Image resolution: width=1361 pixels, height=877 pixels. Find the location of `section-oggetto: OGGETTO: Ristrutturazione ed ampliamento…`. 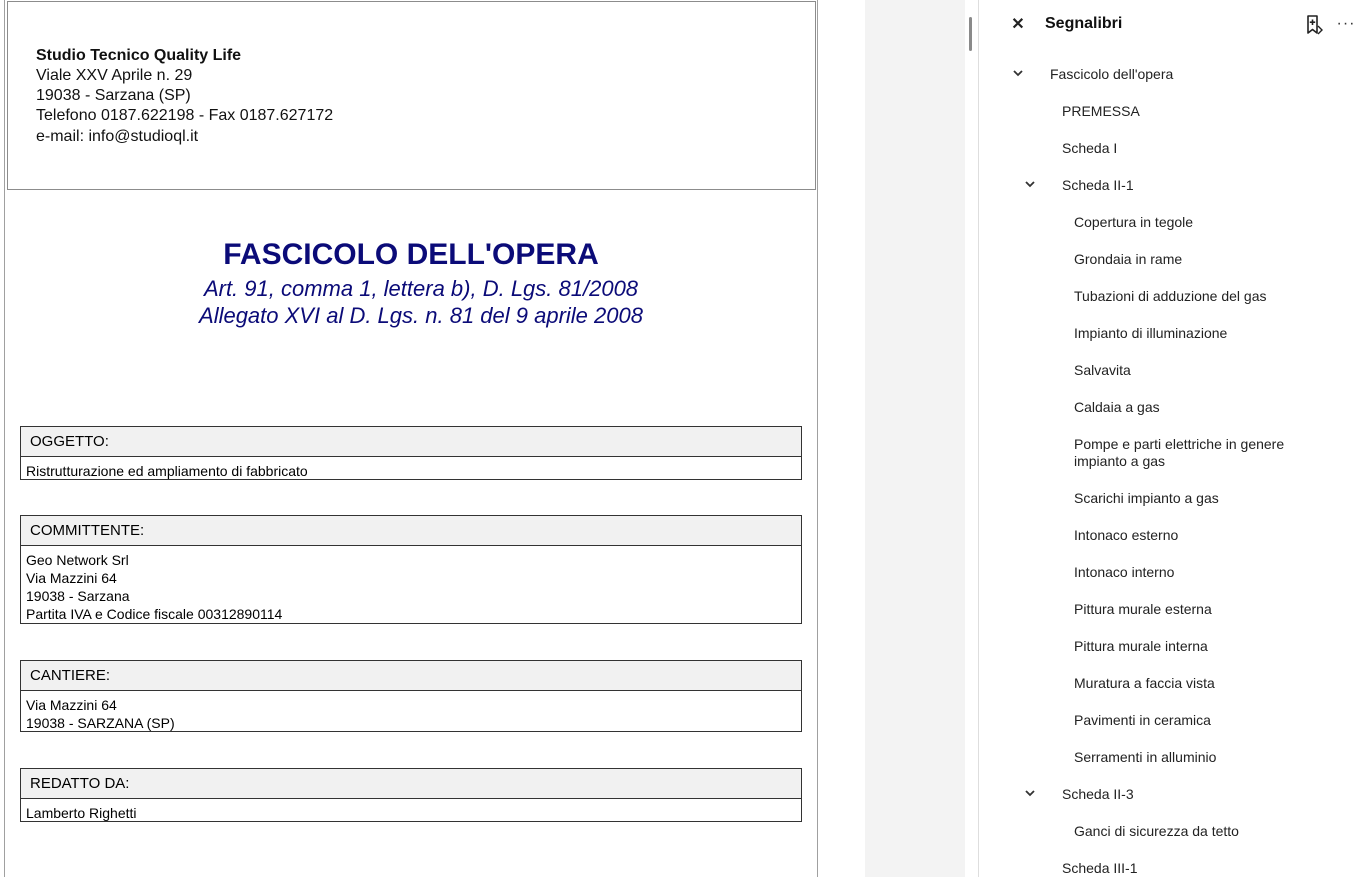

section-oggetto: OGGETTO: Ristrutturazione ed ampliamento… is located at coordinates (411, 453).